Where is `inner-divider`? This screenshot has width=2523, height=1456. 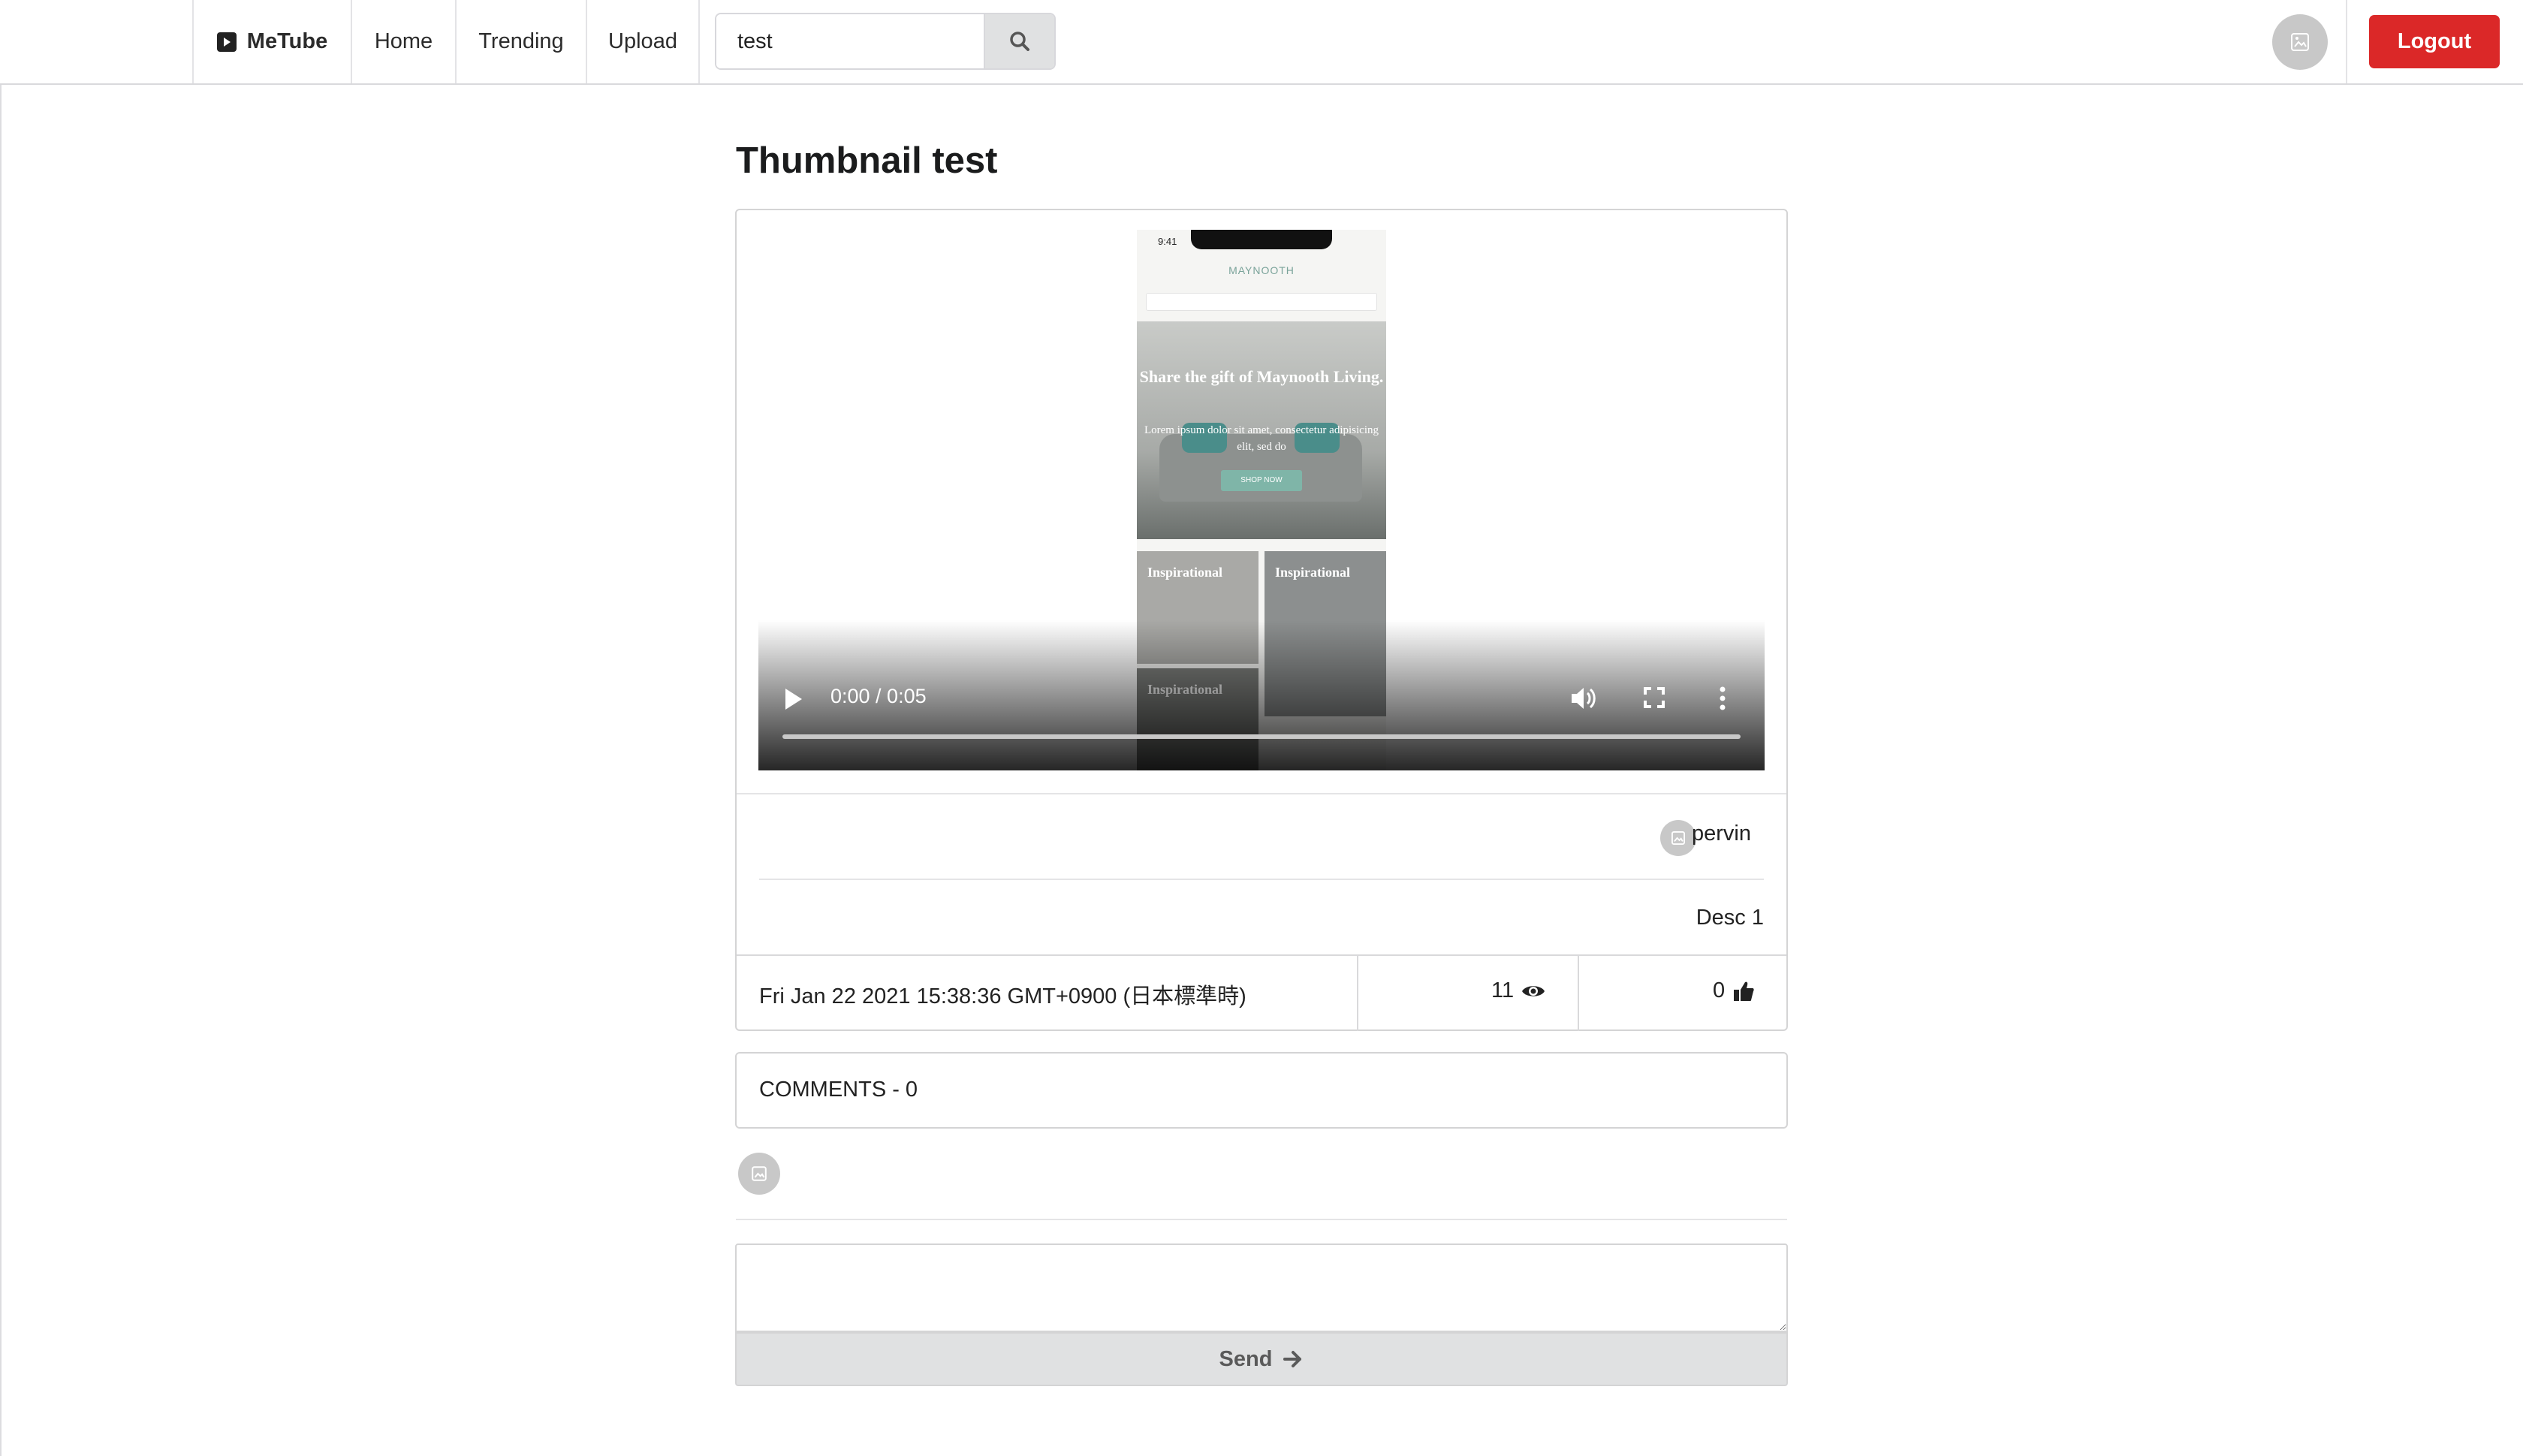 inner-divider is located at coordinates (1261, 879).